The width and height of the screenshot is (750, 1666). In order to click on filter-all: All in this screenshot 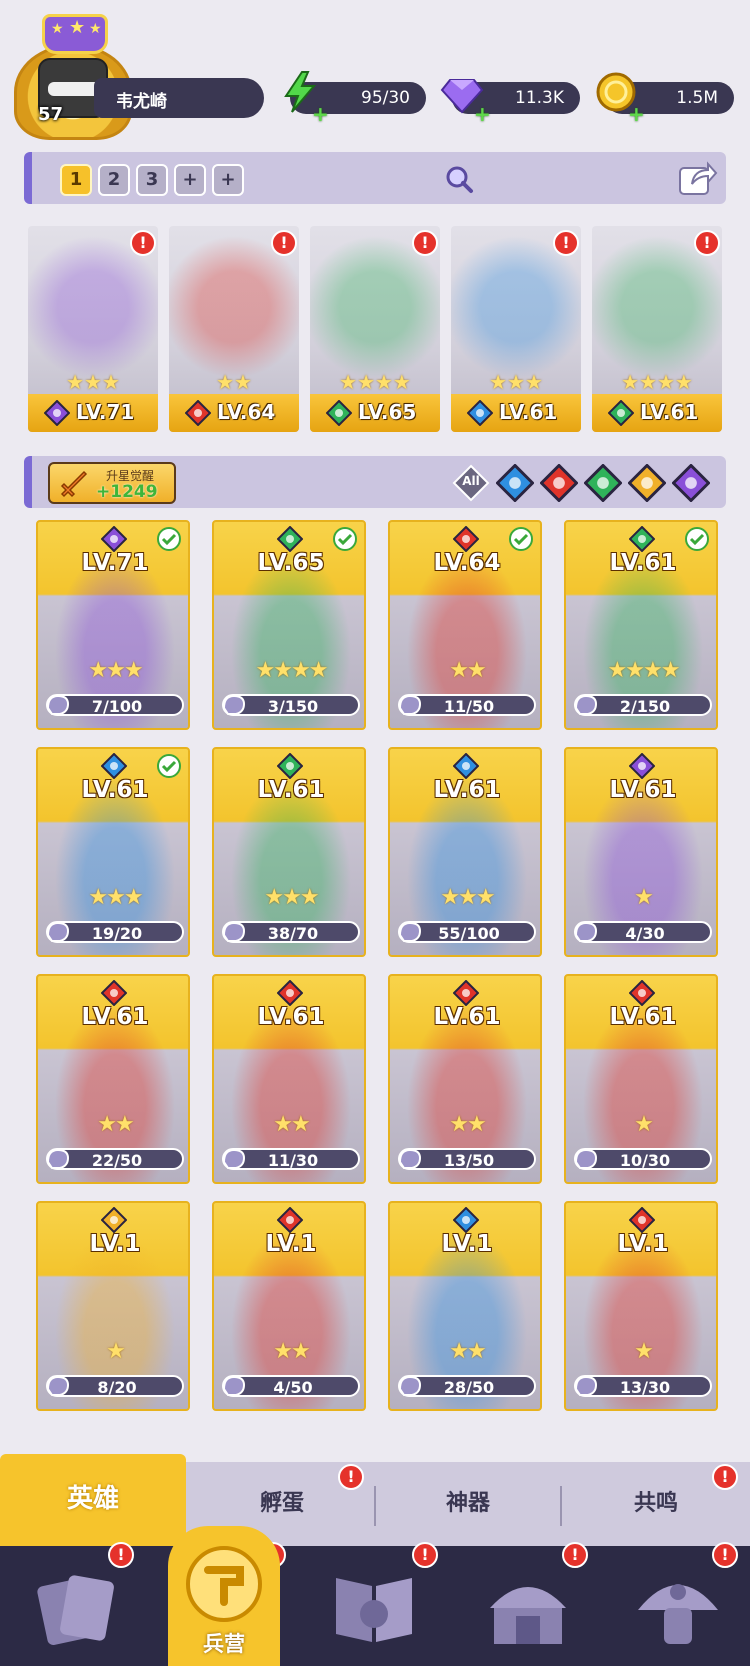, I will do `click(471, 483)`.